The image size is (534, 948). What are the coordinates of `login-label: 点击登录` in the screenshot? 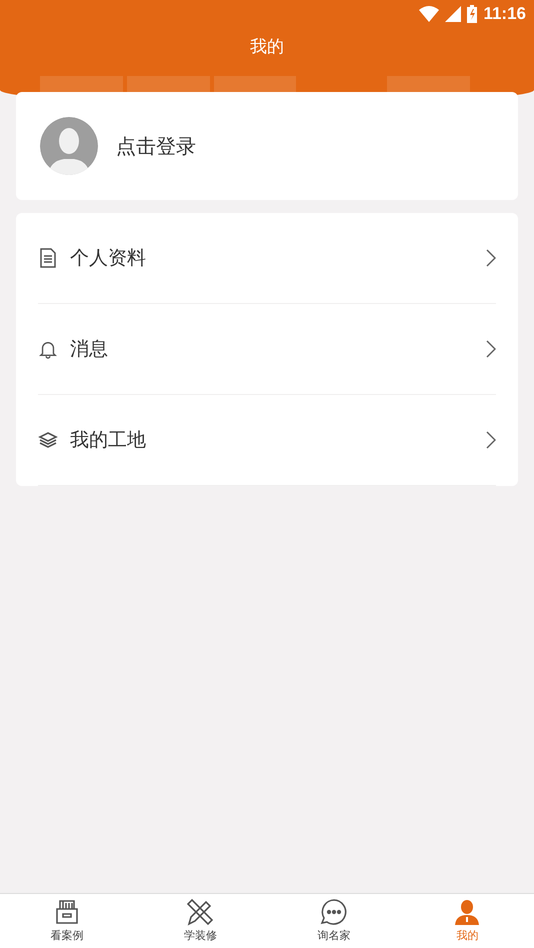 It's located at (156, 146).